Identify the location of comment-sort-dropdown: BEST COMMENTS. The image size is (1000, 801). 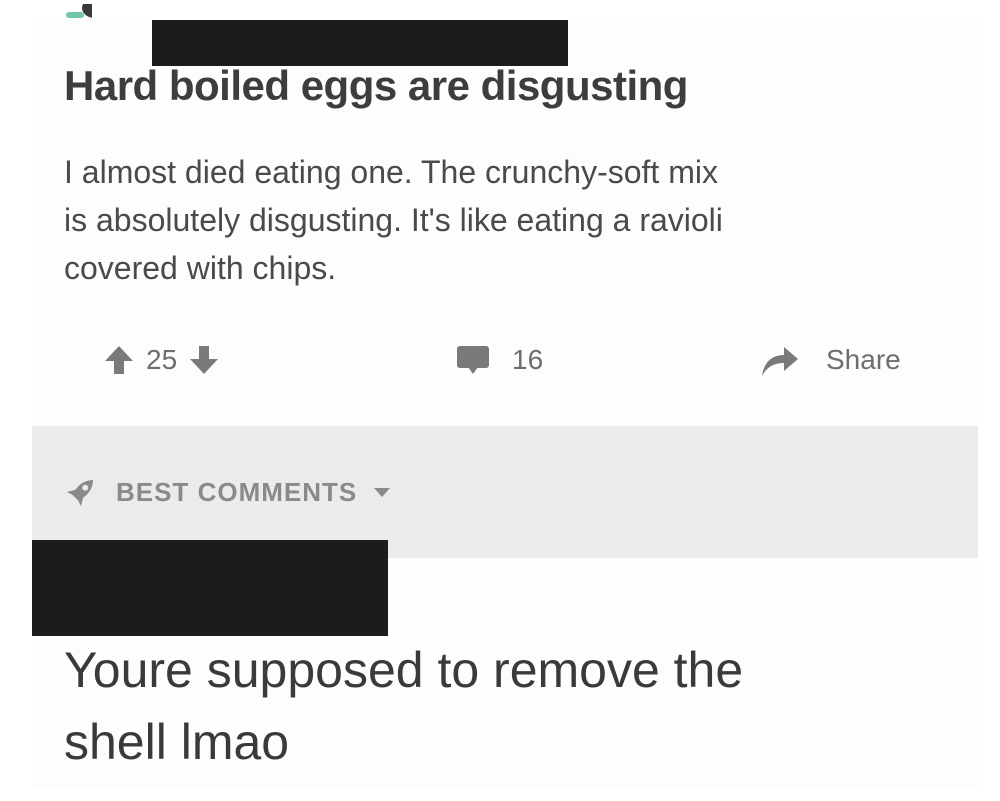
(226, 492).